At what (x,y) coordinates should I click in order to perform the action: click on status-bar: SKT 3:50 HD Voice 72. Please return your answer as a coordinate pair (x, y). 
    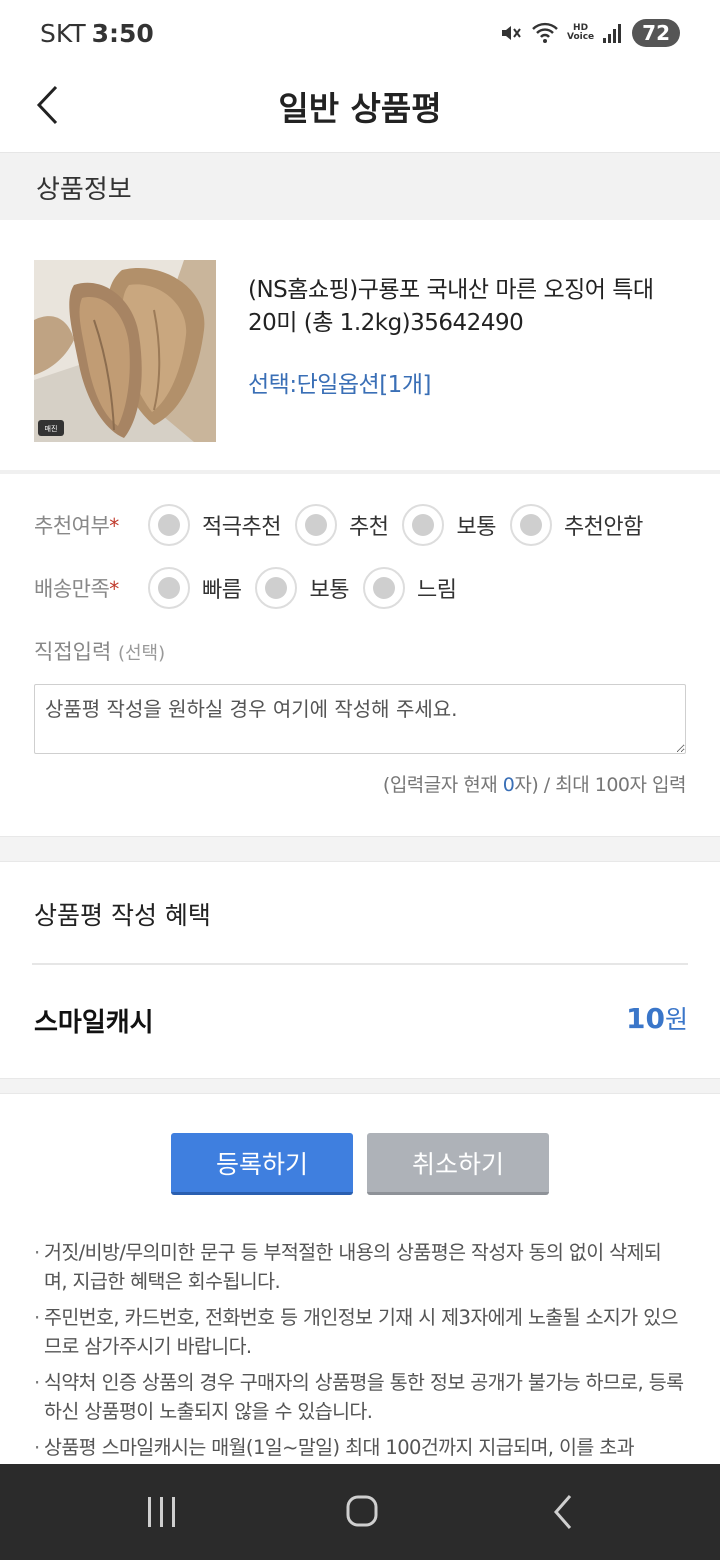
    Looking at the image, I should click on (360, 33).